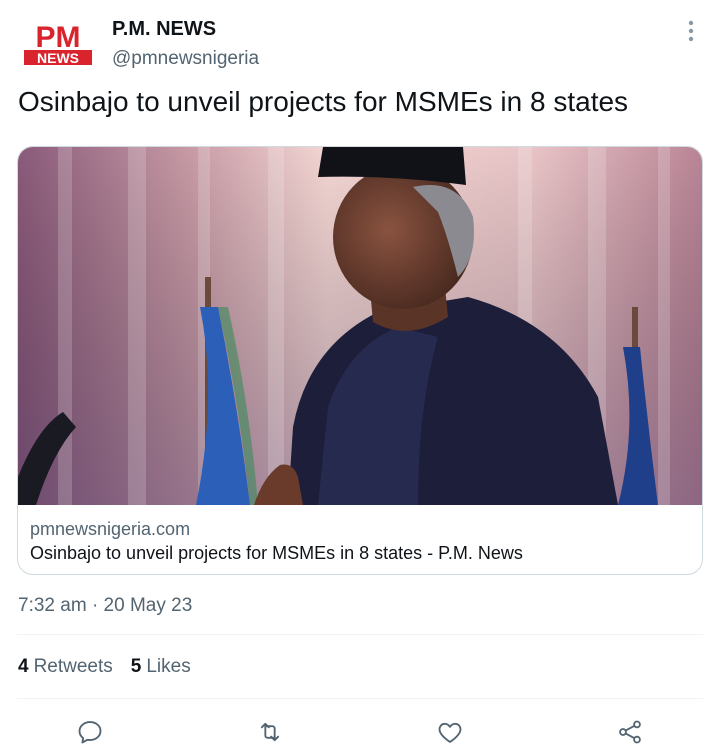 The width and height of the screenshot is (720, 750). What do you see at coordinates (360, 732) in the screenshot?
I see `action-bar` at bounding box center [360, 732].